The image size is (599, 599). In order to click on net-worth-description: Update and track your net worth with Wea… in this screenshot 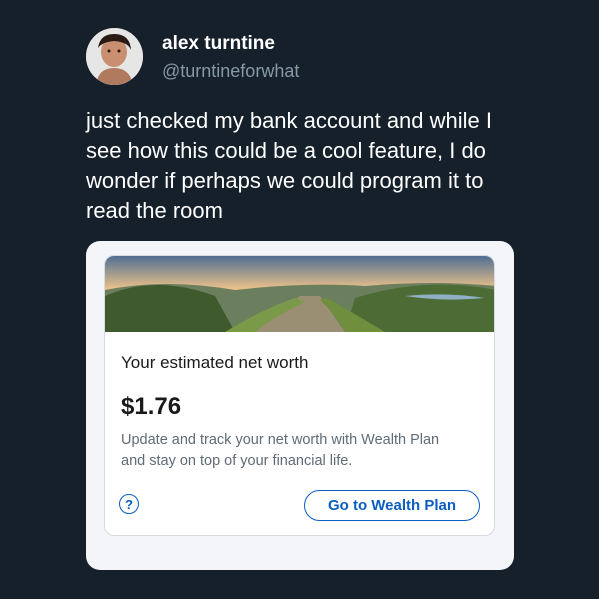, I will do `click(280, 450)`.